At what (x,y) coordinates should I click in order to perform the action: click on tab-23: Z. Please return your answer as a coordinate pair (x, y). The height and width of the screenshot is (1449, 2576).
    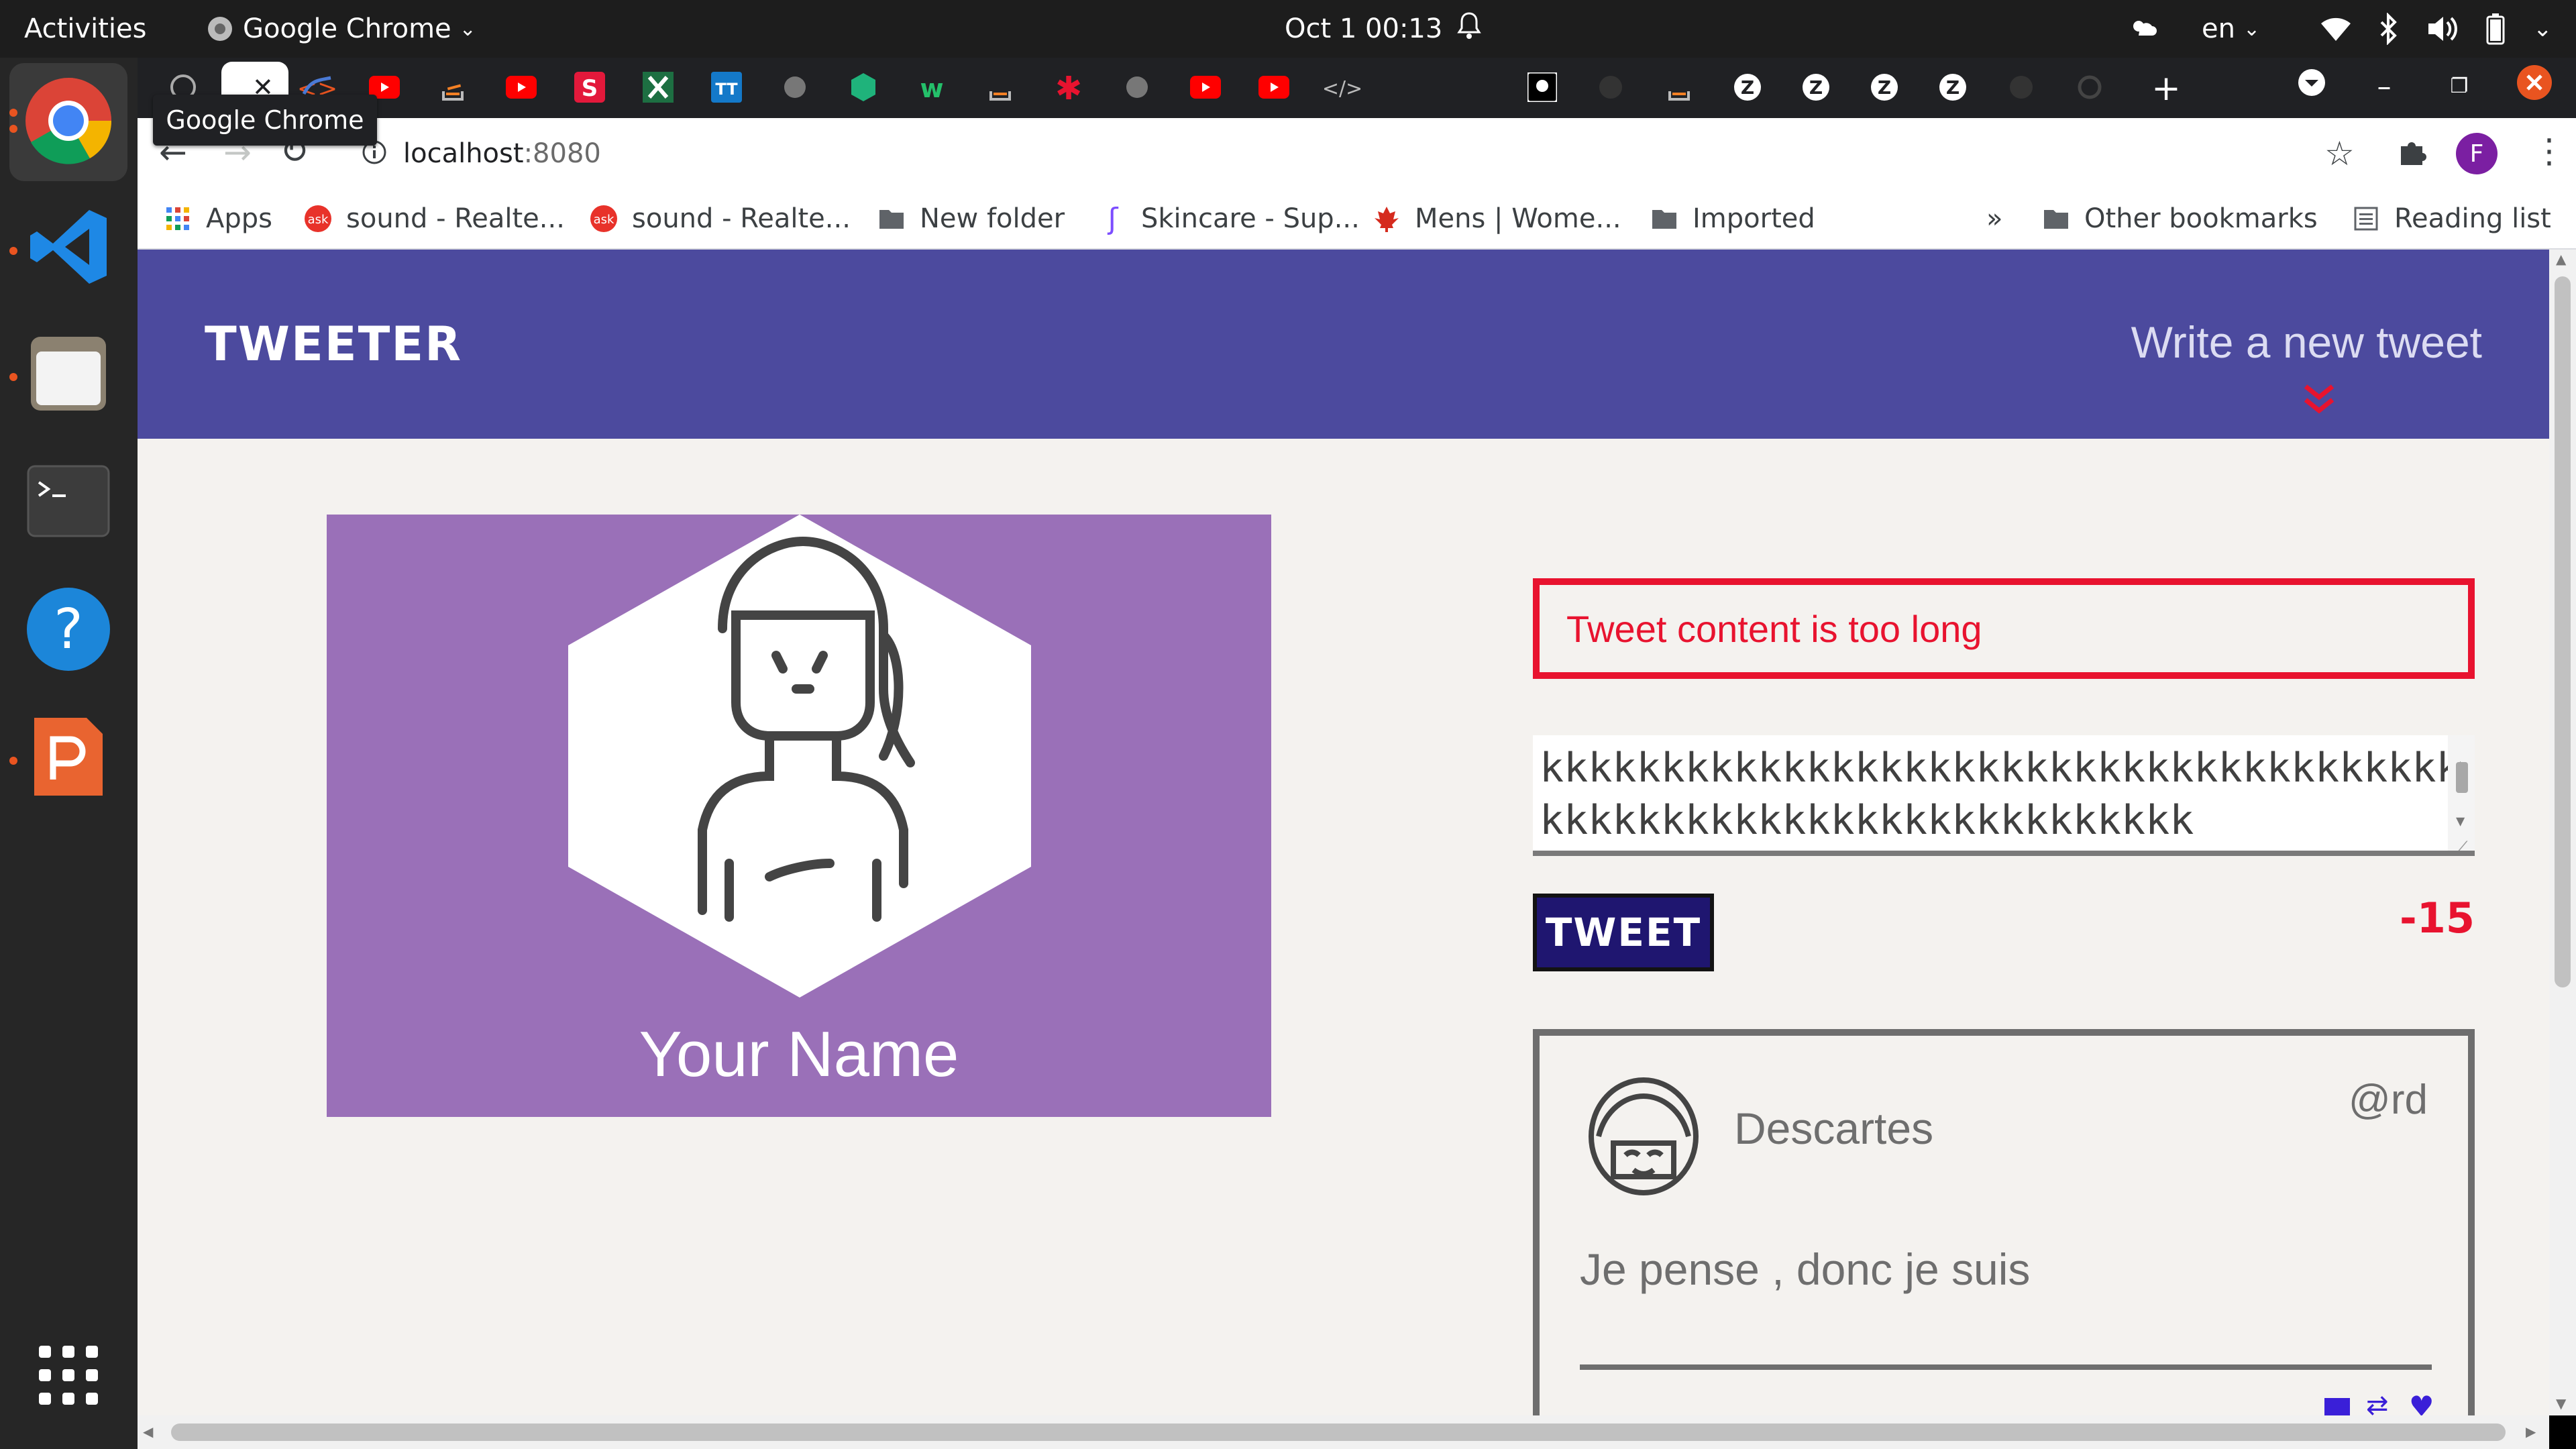
    Looking at the image, I should click on (1816, 88).